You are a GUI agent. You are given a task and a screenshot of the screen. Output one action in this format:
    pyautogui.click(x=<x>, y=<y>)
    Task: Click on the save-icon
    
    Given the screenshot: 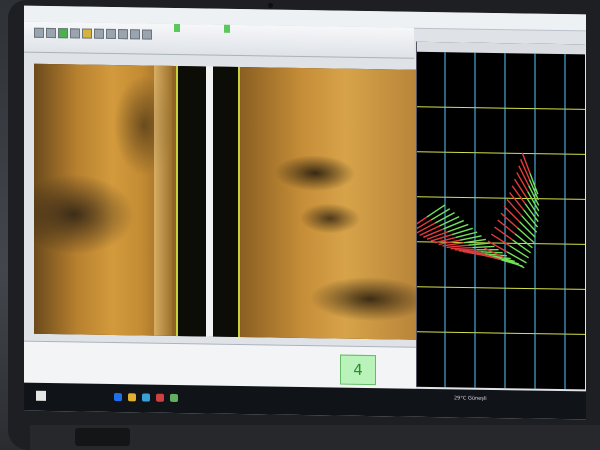 What is the action you would take?
    pyautogui.click(x=51, y=33)
    